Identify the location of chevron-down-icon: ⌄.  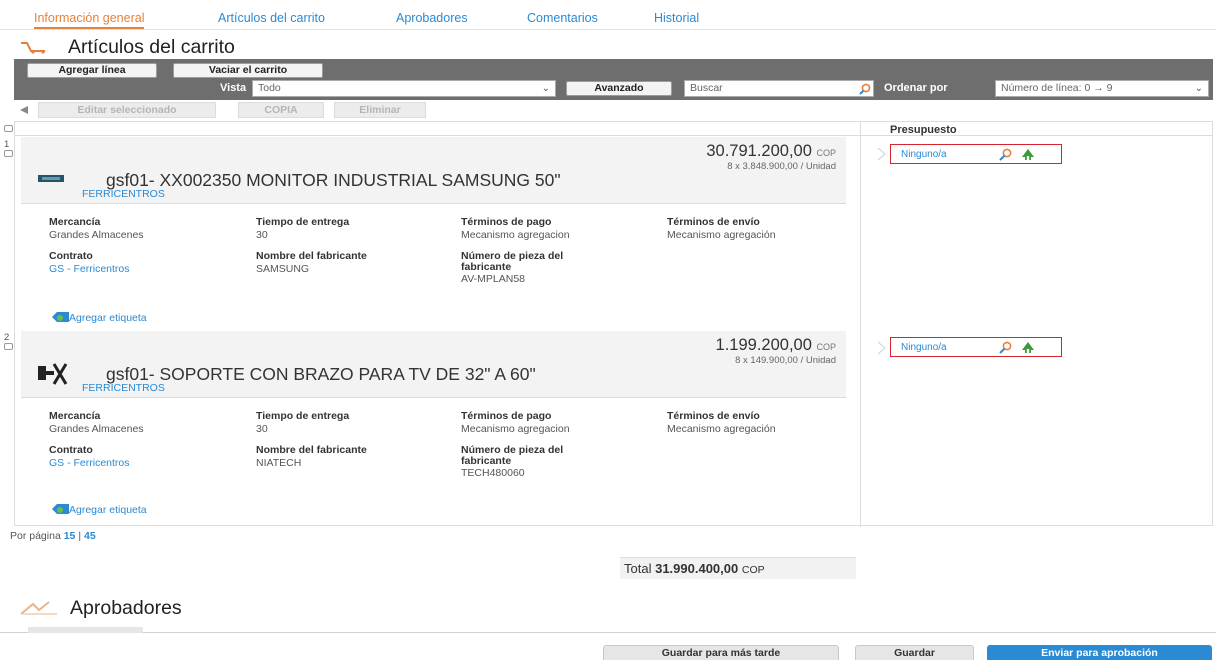
(1198, 88).